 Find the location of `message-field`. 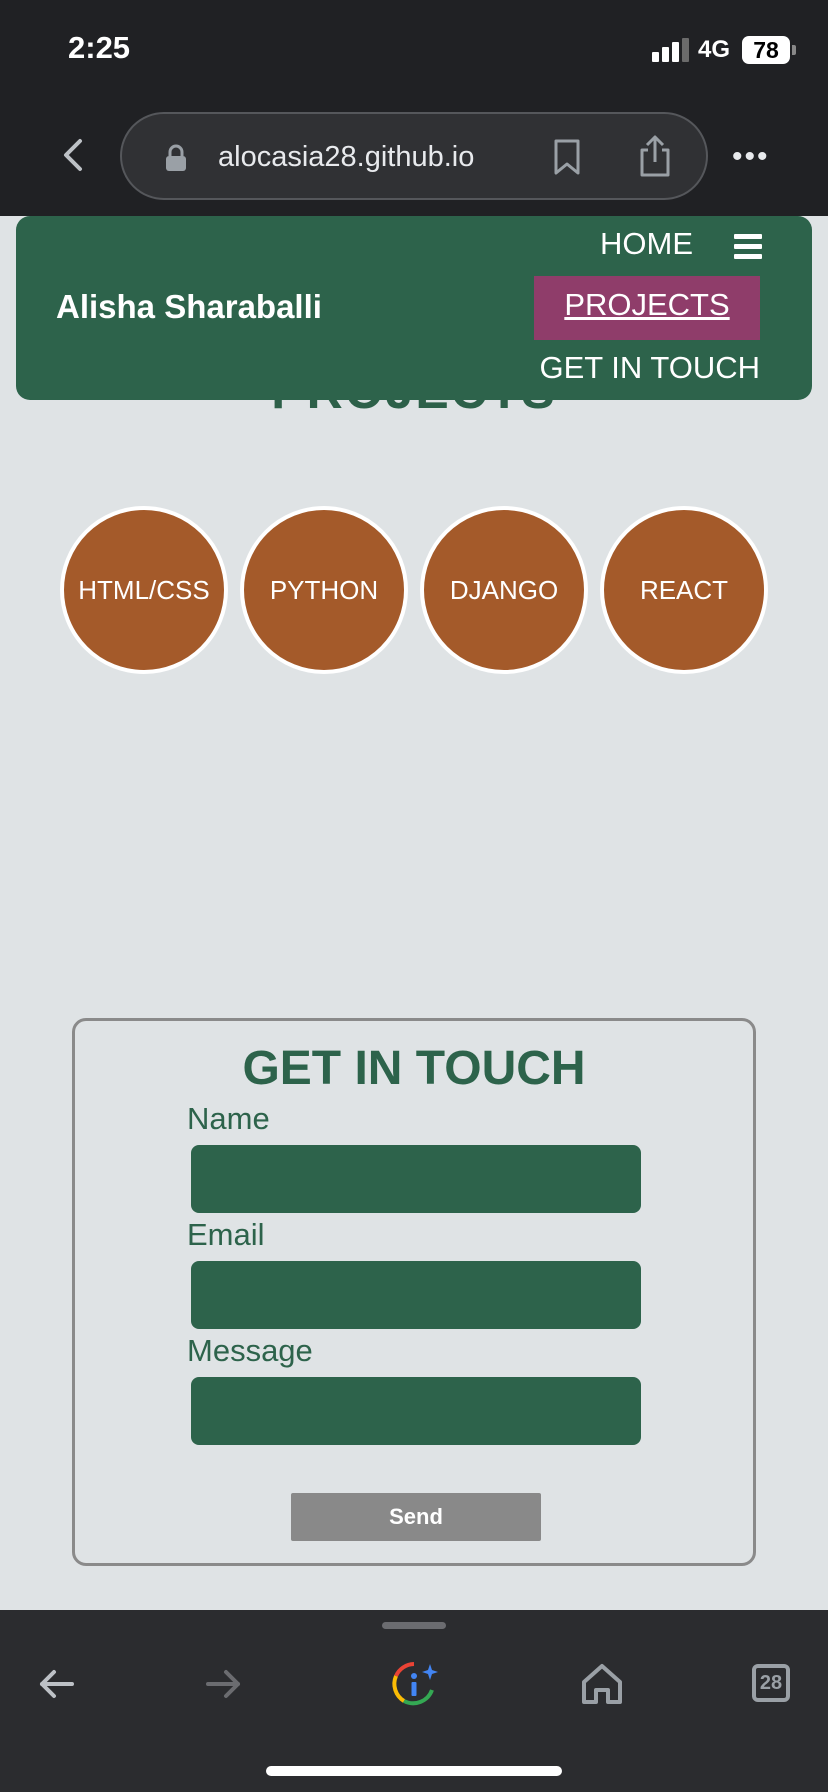

message-field is located at coordinates (416, 1411).